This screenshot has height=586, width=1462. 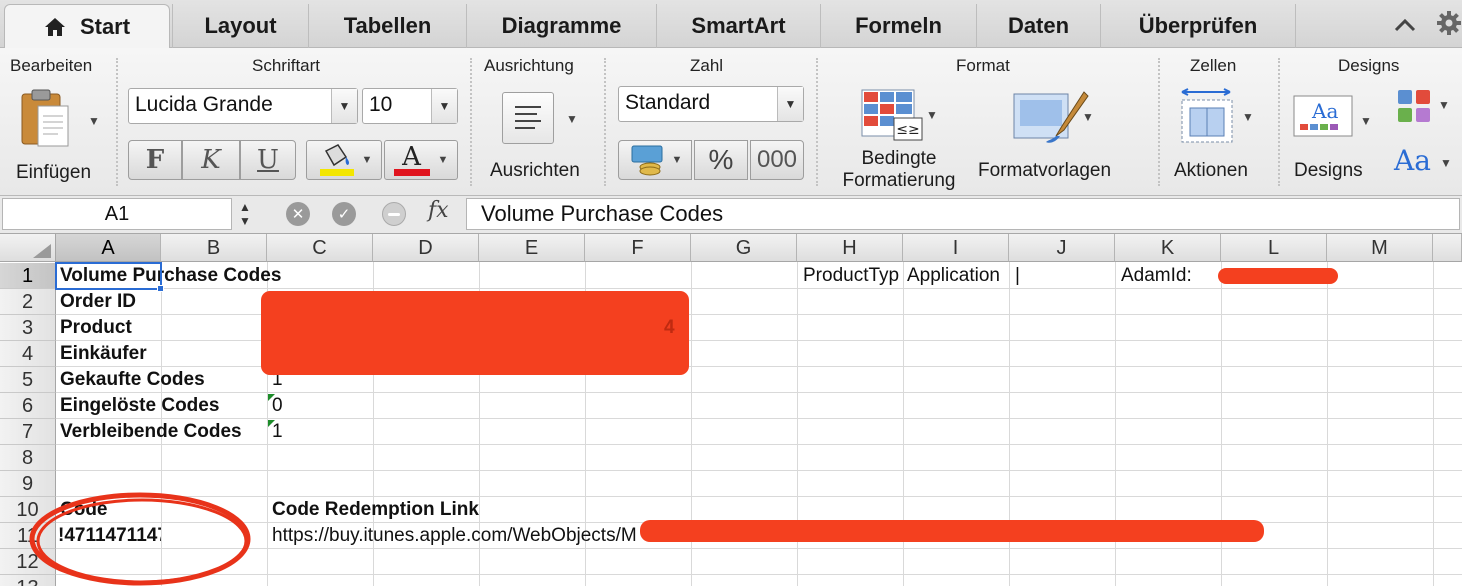 What do you see at coordinates (1062, 248) in the screenshot?
I see `column-header-j: J` at bounding box center [1062, 248].